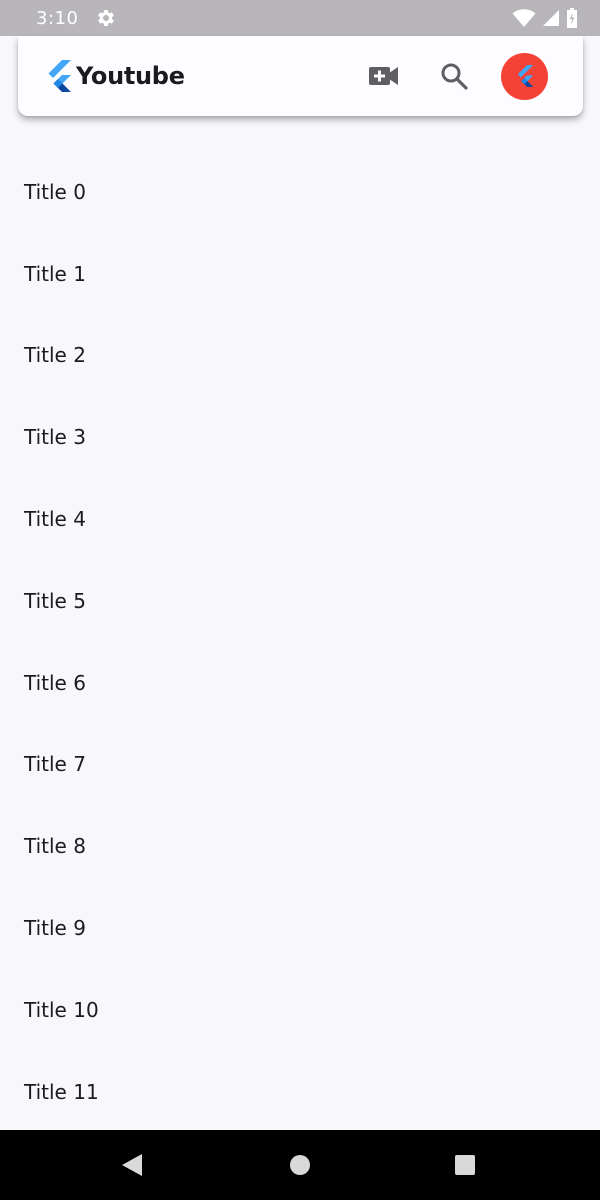 The image size is (600, 1200). What do you see at coordinates (55, 437) in the screenshot?
I see `list-item-title: Title 3` at bounding box center [55, 437].